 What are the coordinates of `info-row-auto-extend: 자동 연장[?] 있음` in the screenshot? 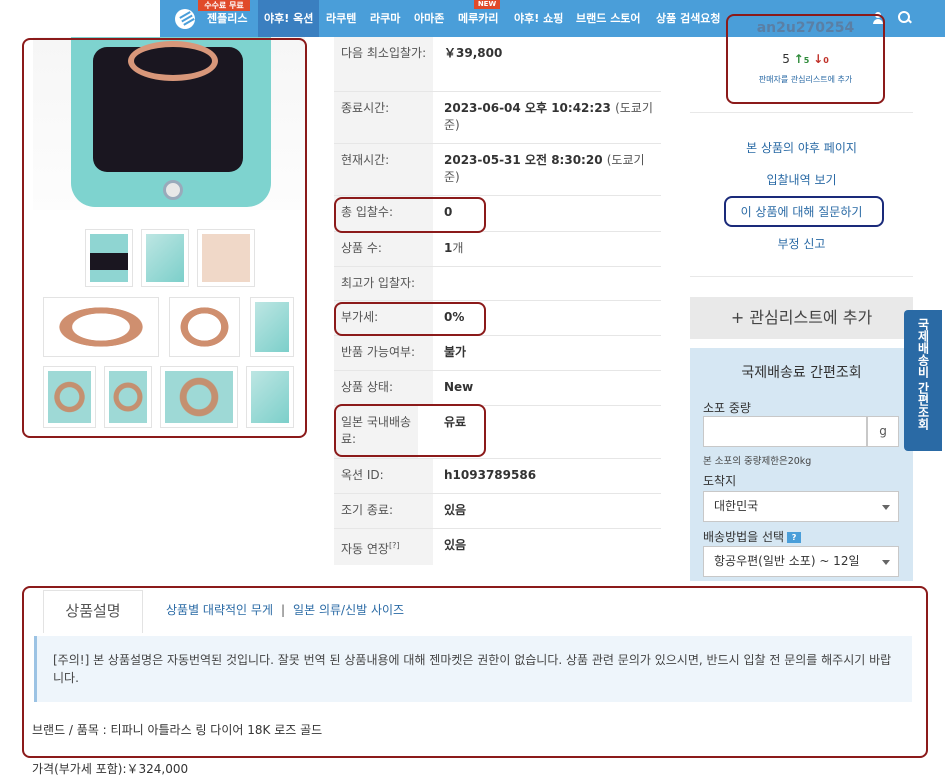 It's located at (497, 547).